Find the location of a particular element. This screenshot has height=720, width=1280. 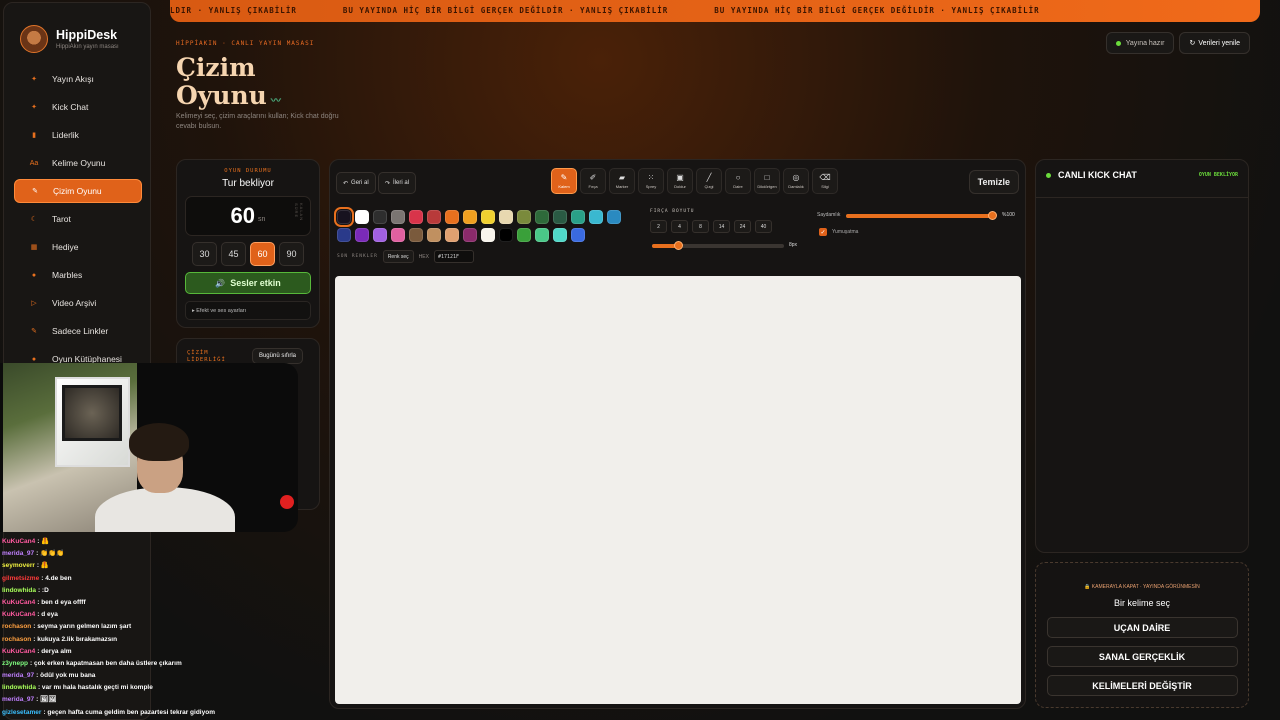

sidebar-item-liderlik: ▮ Liderlik is located at coordinates (78, 135).